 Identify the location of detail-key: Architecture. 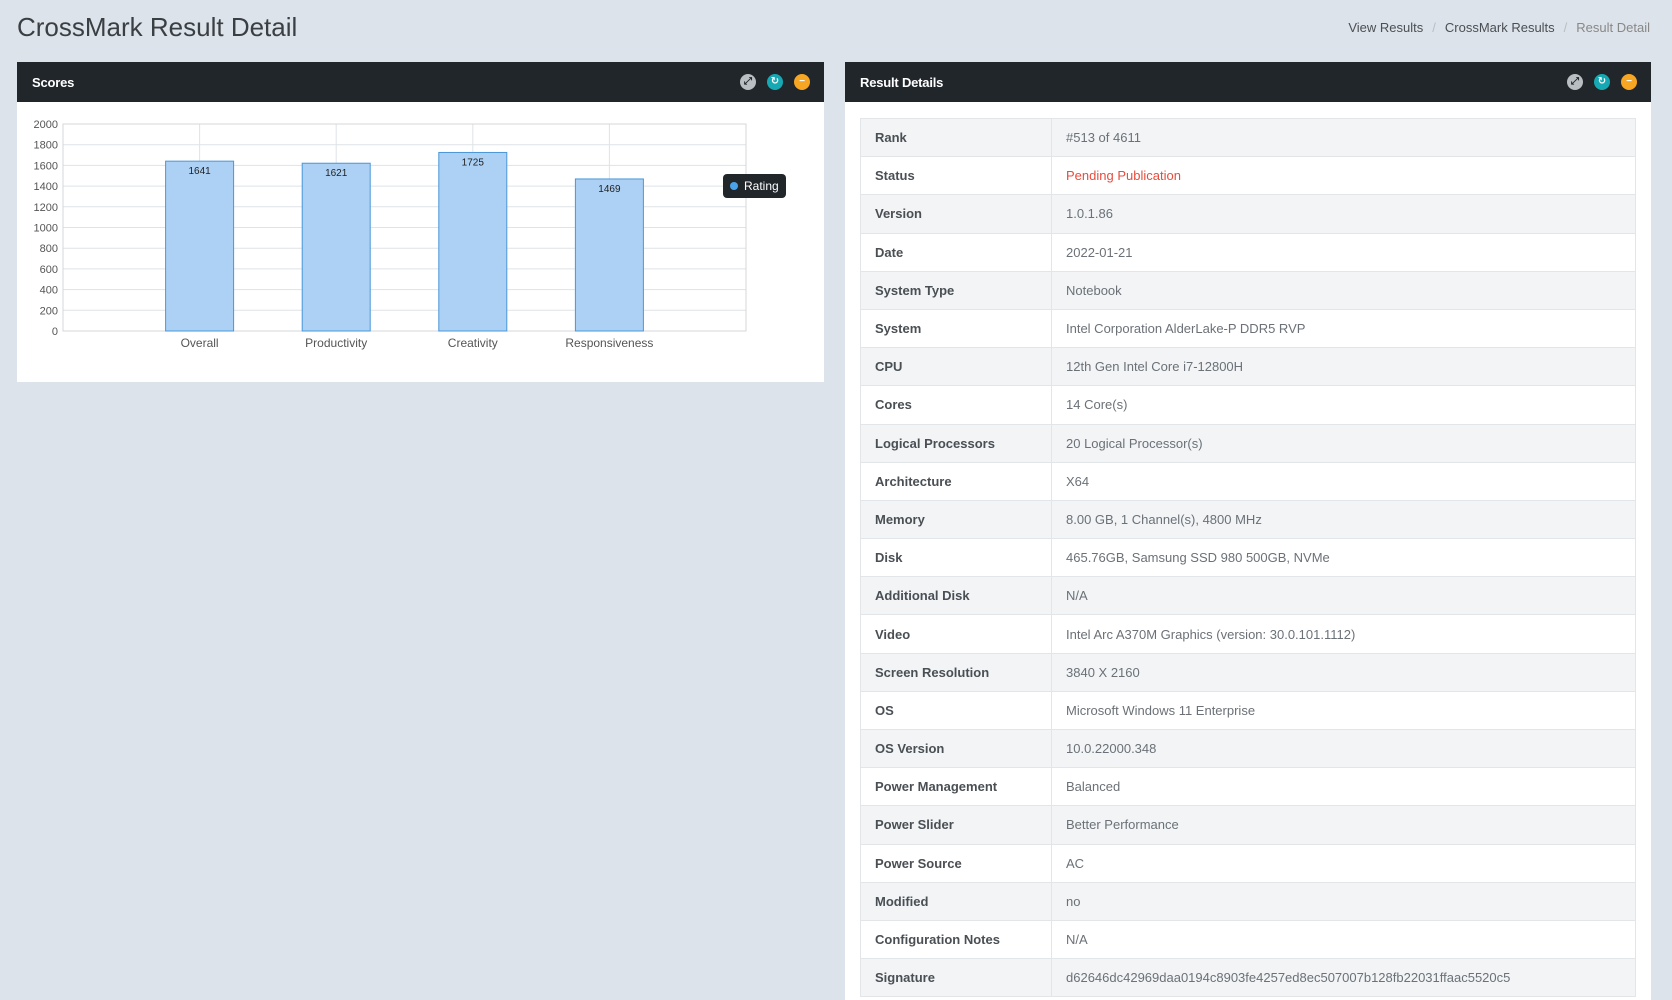
(956, 481).